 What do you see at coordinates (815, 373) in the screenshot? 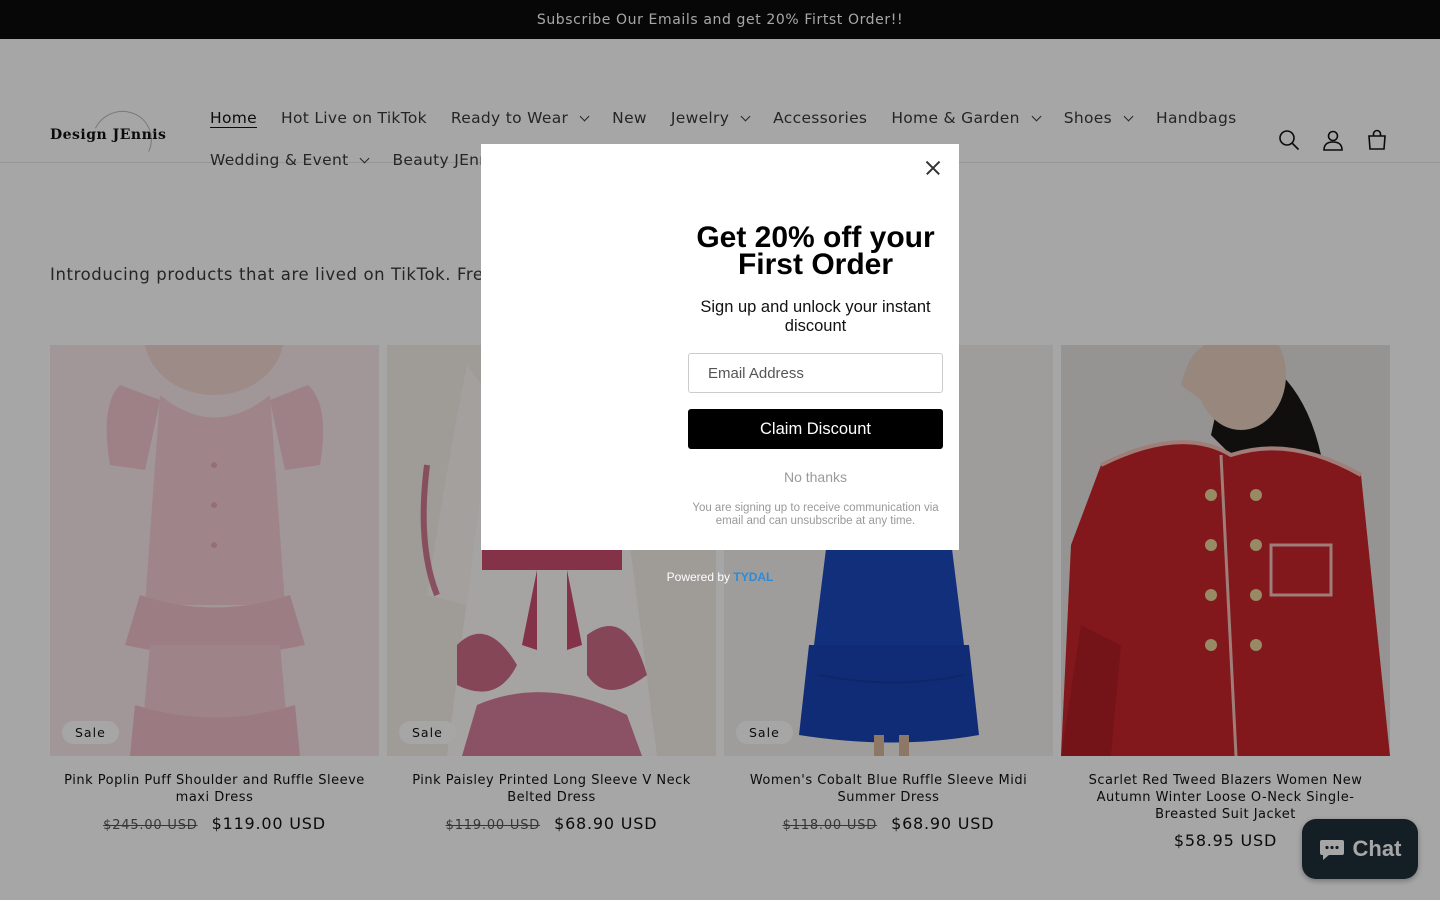
I see `email-field` at bounding box center [815, 373].